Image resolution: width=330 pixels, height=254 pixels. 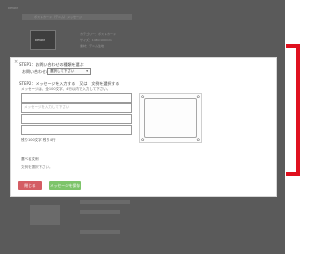 I want to click on bg-title-bar-text: ポストカード（デニム）メッセージ, so click(x=58, y=17).